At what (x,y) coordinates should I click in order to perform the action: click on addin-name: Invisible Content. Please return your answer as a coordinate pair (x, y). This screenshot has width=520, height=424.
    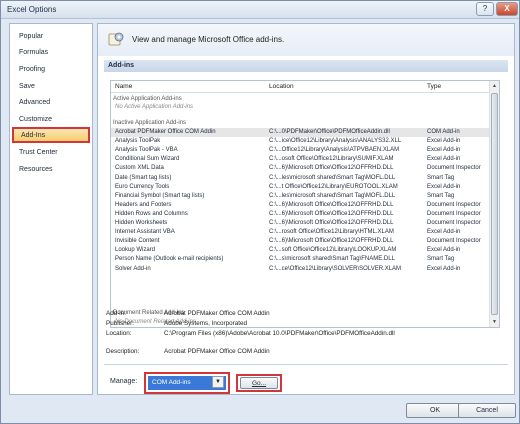
    Looking at the image, I should click on (137, 241).